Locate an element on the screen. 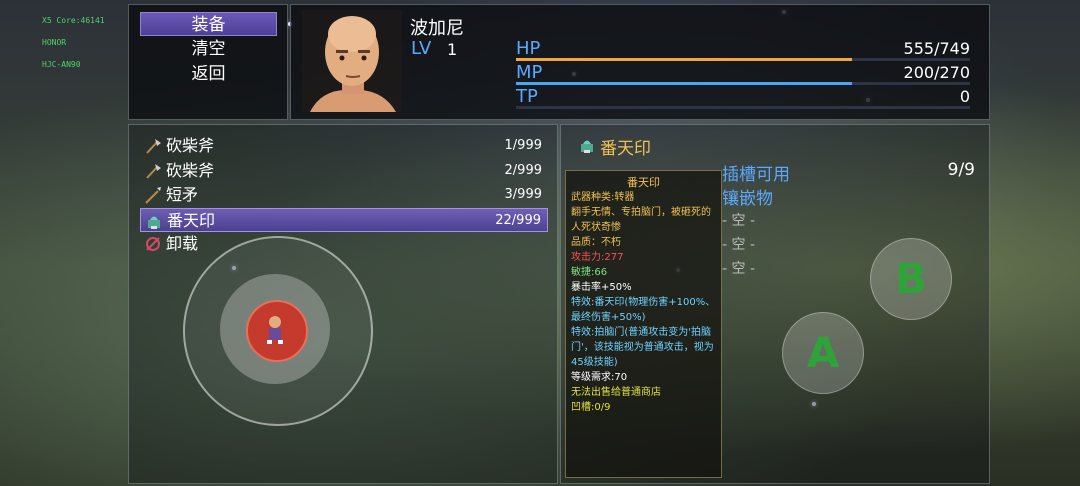  gauge-track-mp is located at coordinates (743, 83).